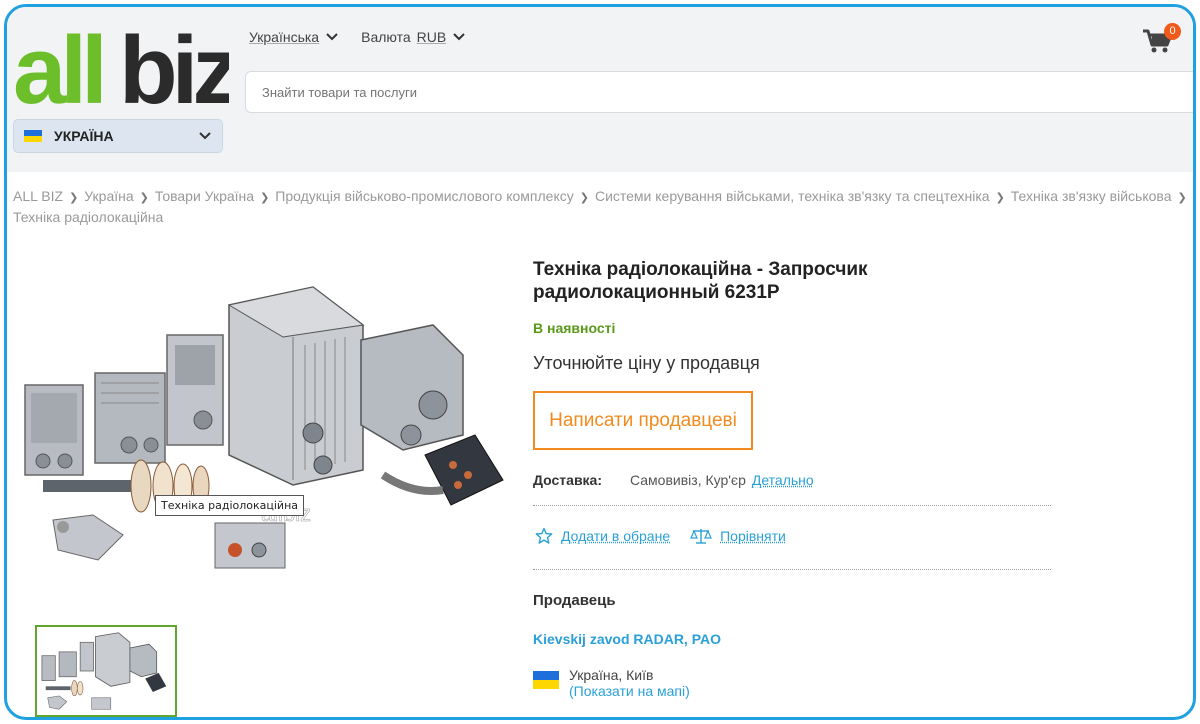 The width and height of the screenshot is (1200, 724). Describe the element at coordinates (284, 37) in the screenshot. I see `language-label: Українська` at that location.